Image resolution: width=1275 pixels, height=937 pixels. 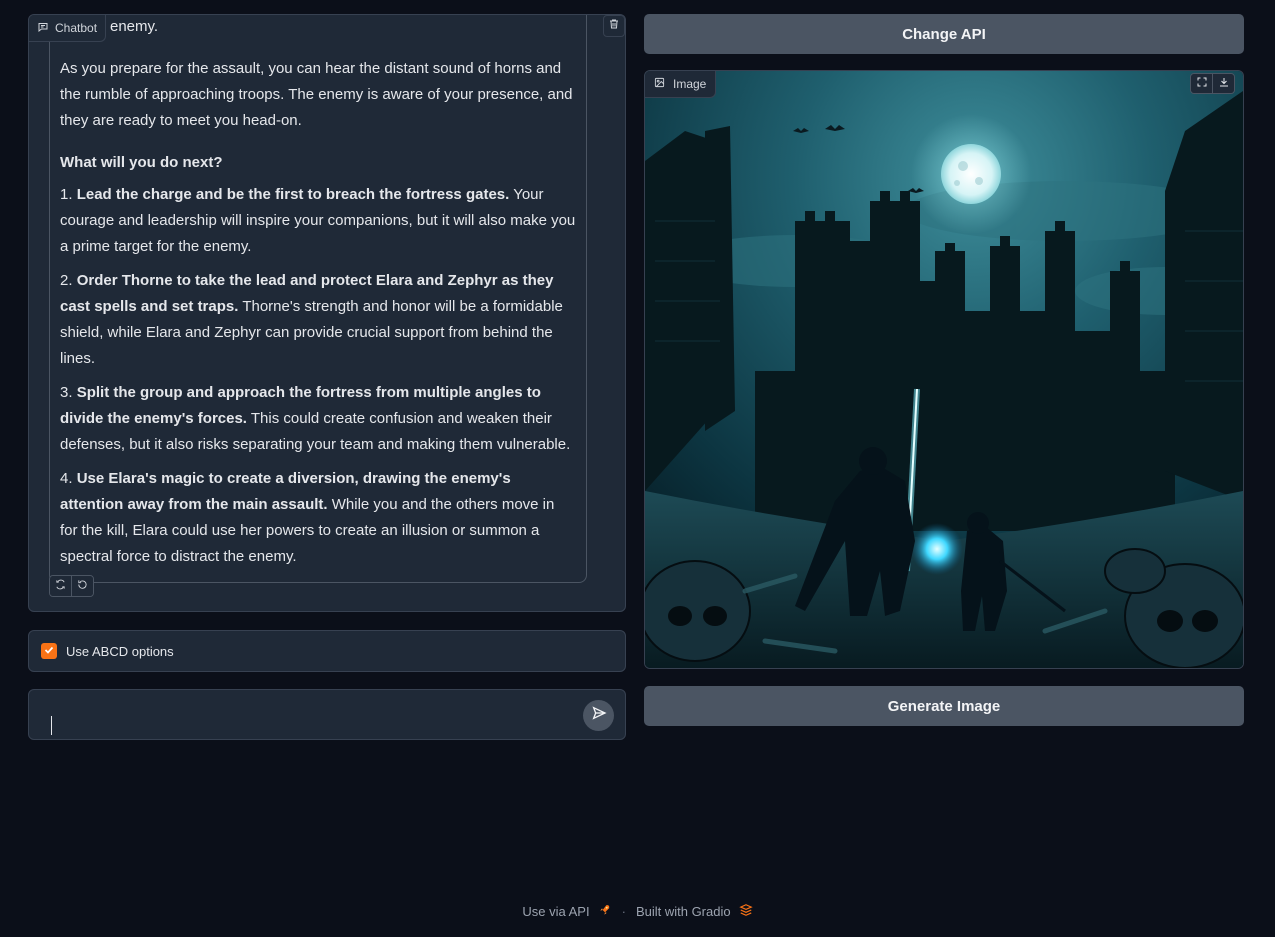 What do you see at coordinates (681, 84) in the screenshot?
I see `image-label: Image` at bounding box center [681, 84].